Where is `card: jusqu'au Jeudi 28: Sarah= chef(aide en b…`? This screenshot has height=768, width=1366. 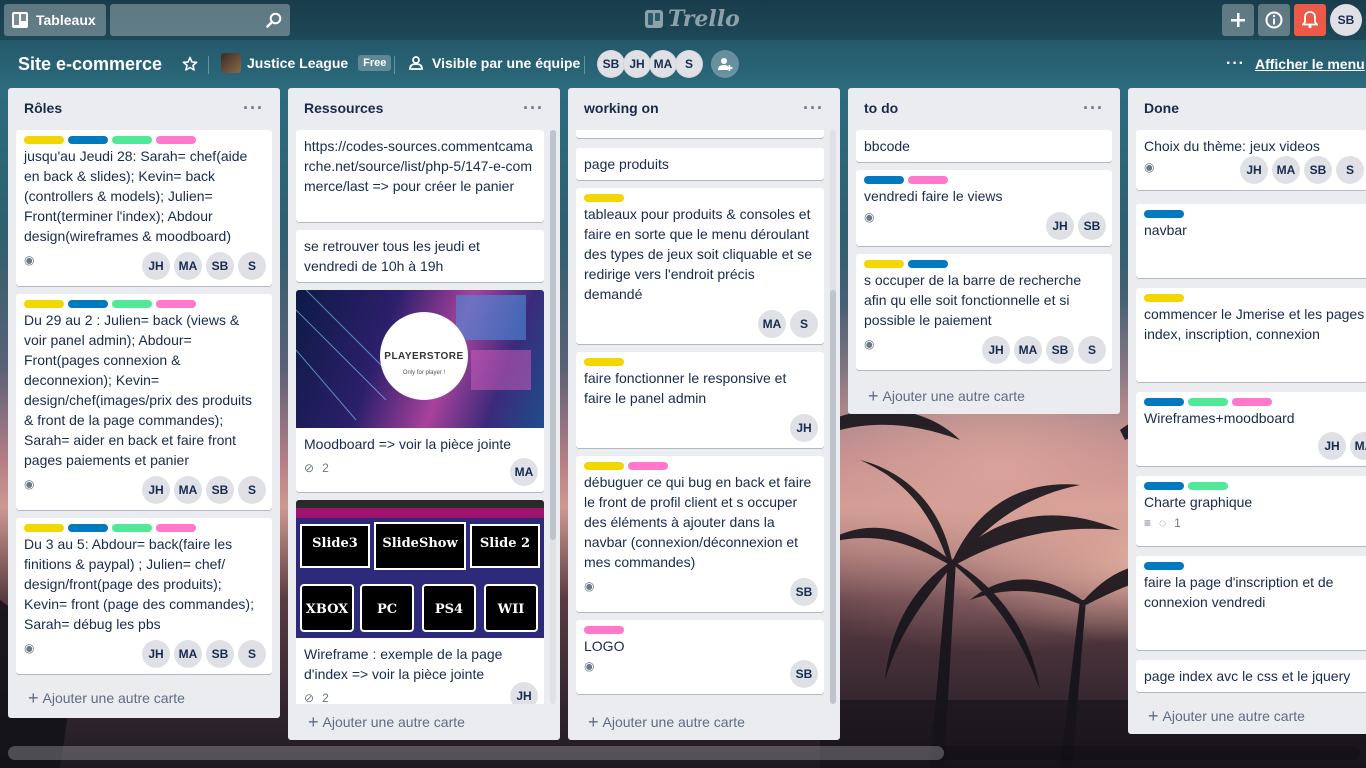 card: jusqu'au Jeudi 28: Sarah= chef(aide en b… is located at coordinates (144, 208).